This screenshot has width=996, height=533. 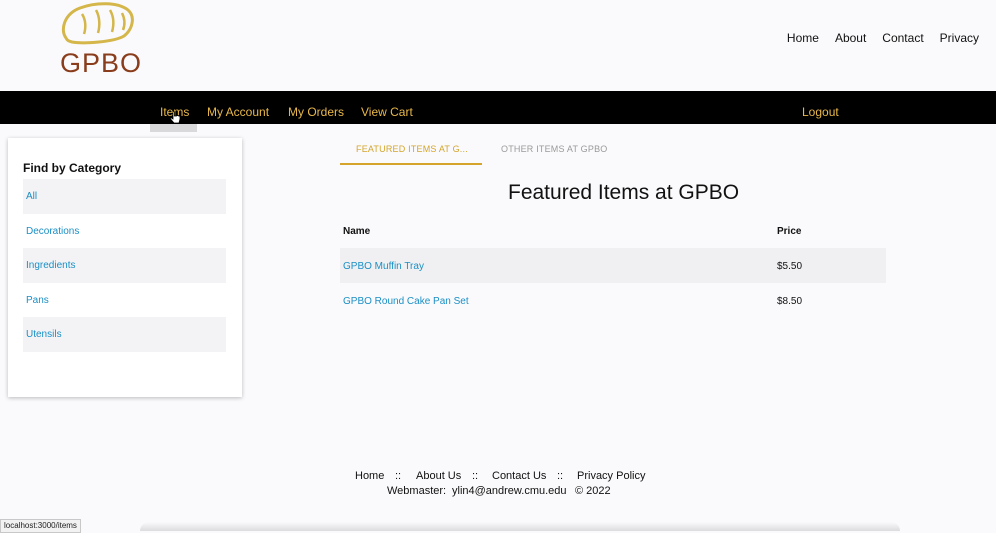 I want to click on tab-other-items: OTHER ITEMS AT GPBO, so click(x=554, y=149).